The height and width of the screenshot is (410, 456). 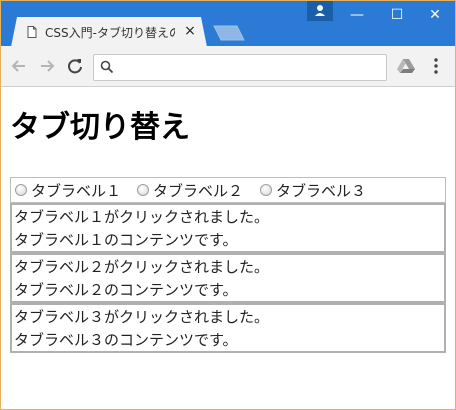 What do you see at coordinates (110, 33) in the screenshot?
I see `tab-title: CSS入門-タブ切り替えの実` at bounding box center [110, 33].